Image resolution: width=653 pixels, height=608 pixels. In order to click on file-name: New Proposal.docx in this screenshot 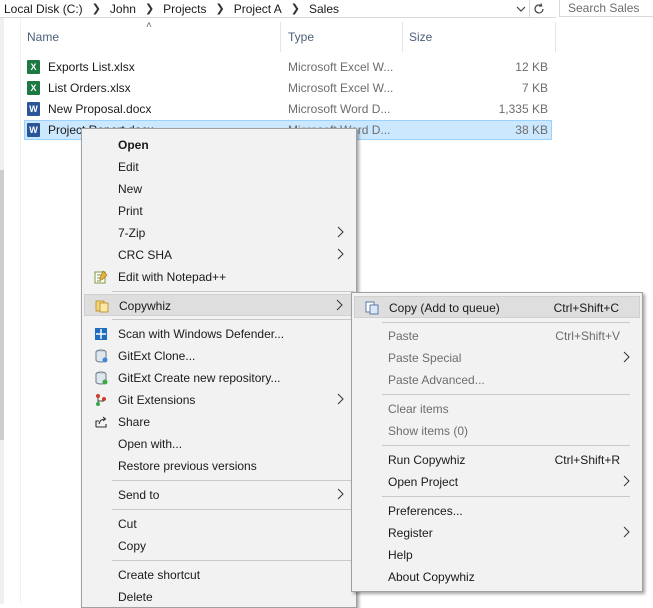, I will do `click(100, 109)`.